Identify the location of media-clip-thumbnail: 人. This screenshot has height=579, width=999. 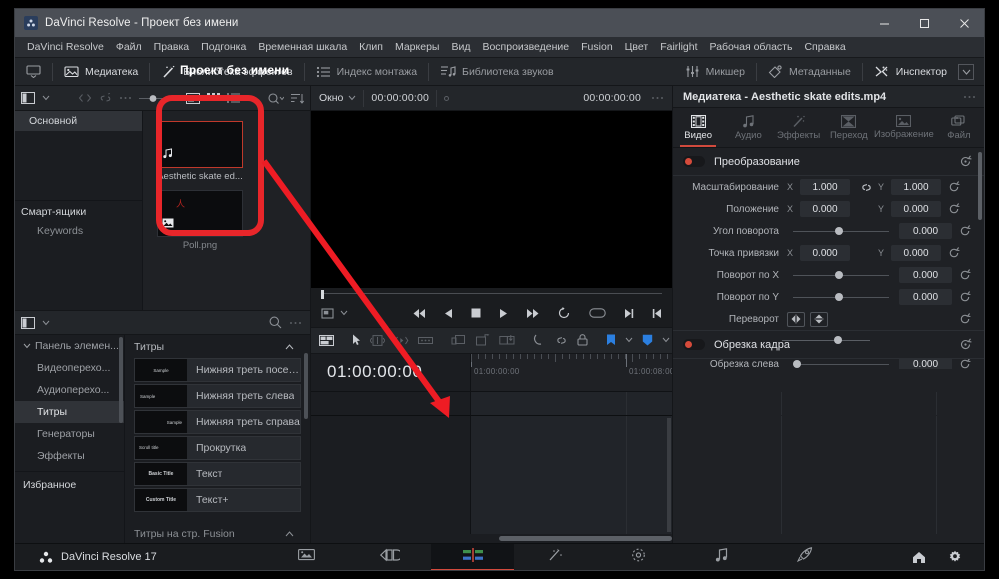
(200, 213).